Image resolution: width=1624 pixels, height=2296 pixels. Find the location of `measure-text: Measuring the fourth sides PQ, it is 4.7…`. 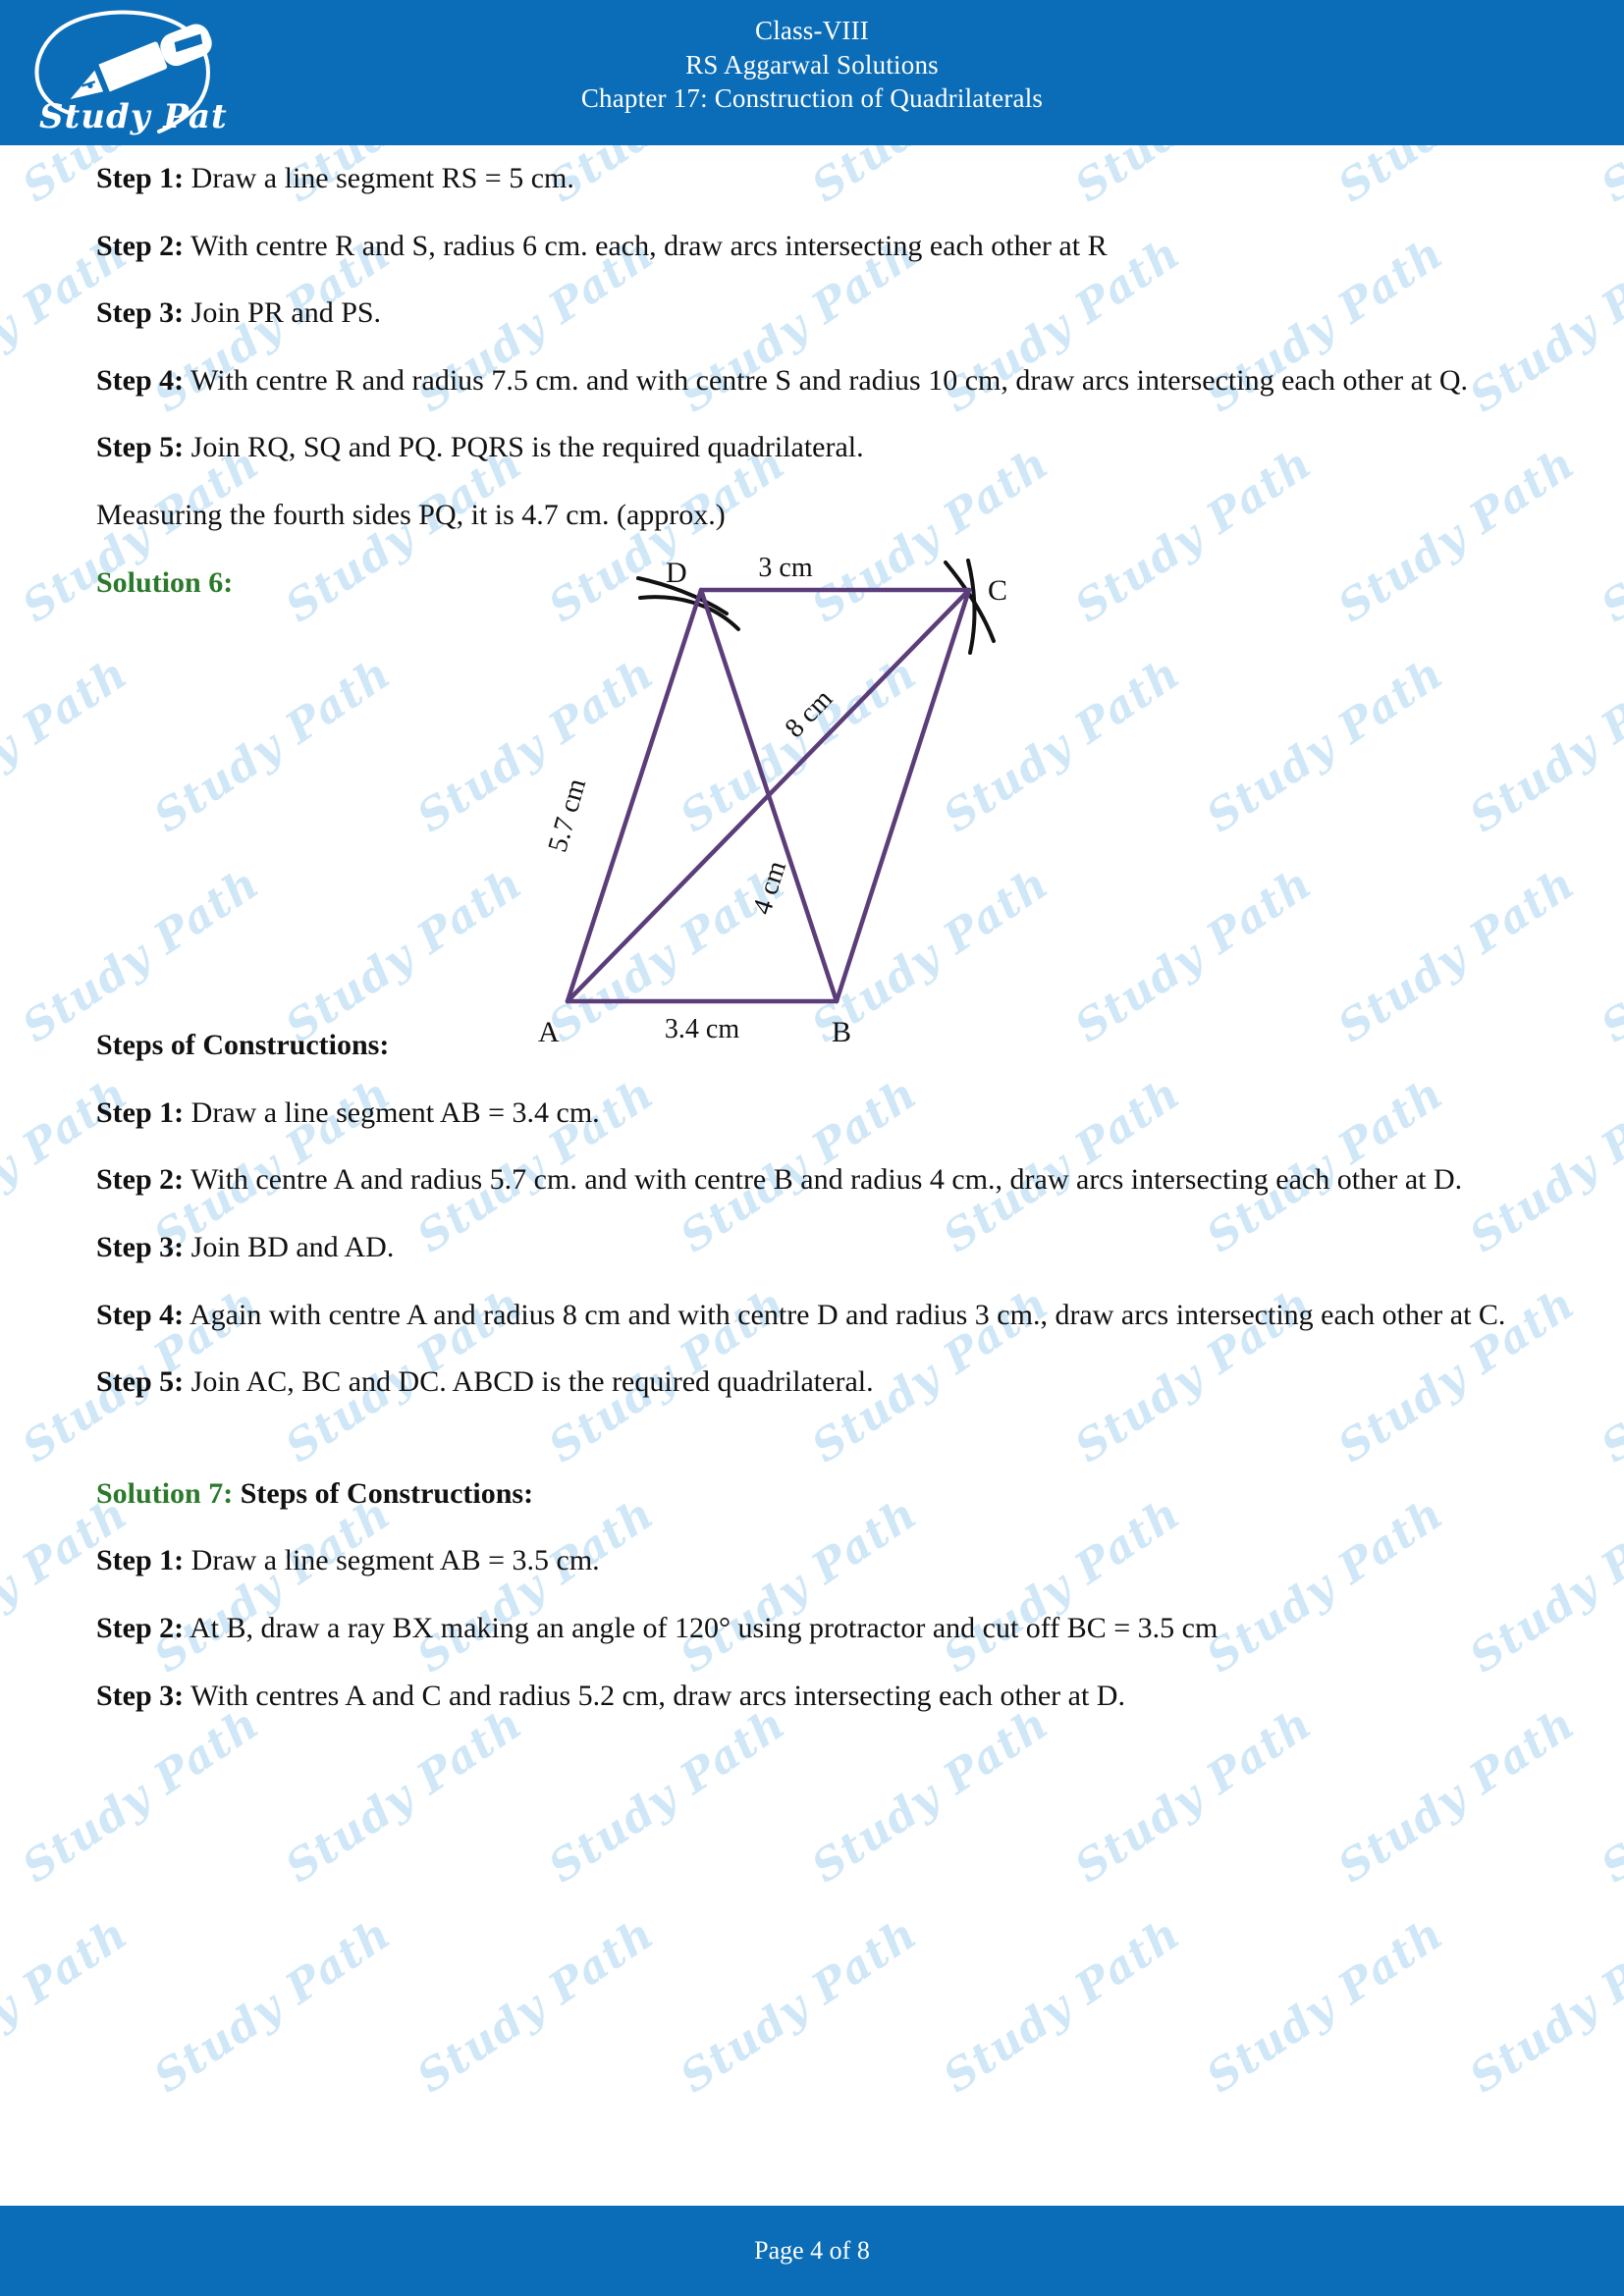

measure-text: Measuring the fourth sides PQ, it is 4.7… is located at coordinates (411, 514).